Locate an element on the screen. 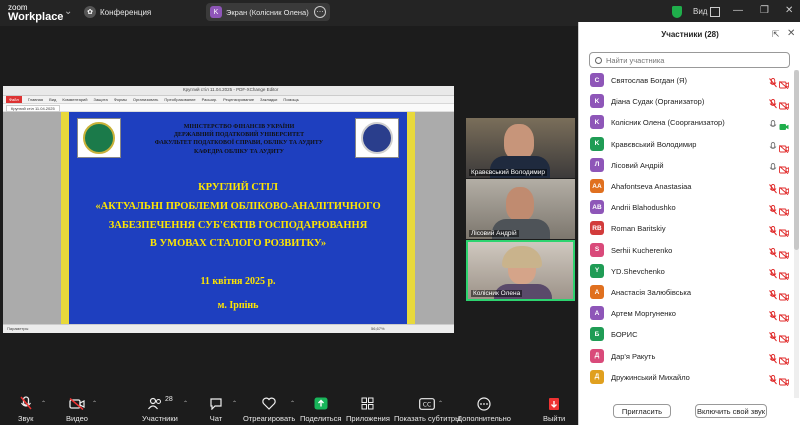  participants-options-caret: ⌃ is located at coordinates (185, 403).